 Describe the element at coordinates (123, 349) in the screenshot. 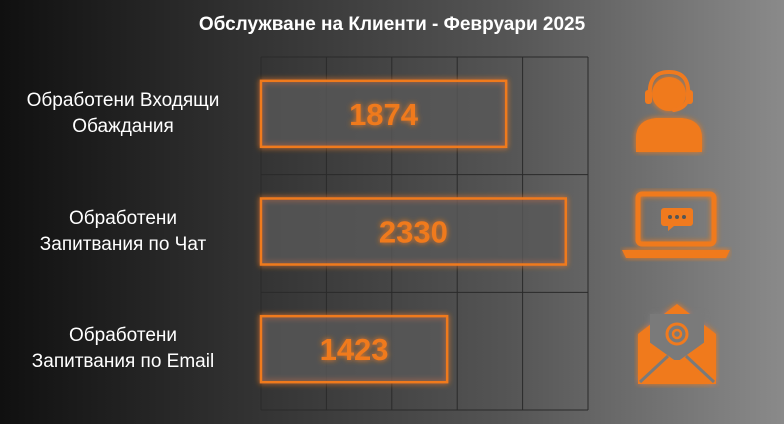

I see `category-label: Обработени Запитвания по Email` at that location.